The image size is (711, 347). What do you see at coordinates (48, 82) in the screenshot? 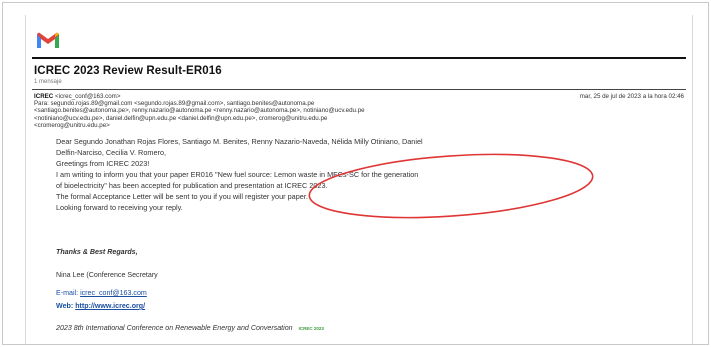
I see `message-count: 1 mensaje` at bounding box center [48, 82].